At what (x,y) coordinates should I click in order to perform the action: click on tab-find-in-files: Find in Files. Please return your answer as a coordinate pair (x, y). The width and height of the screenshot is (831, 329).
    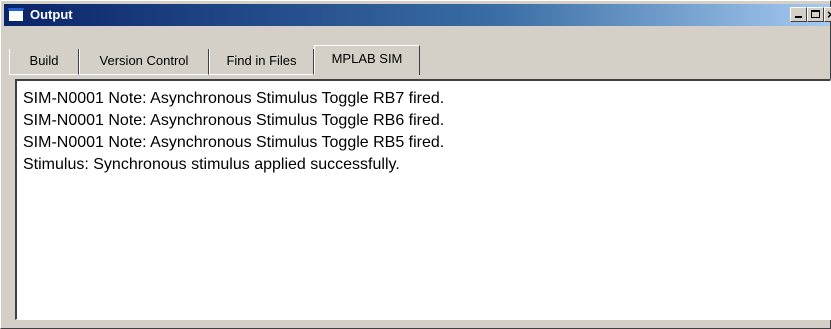
    Looking at the image, I should click on (261, 62).